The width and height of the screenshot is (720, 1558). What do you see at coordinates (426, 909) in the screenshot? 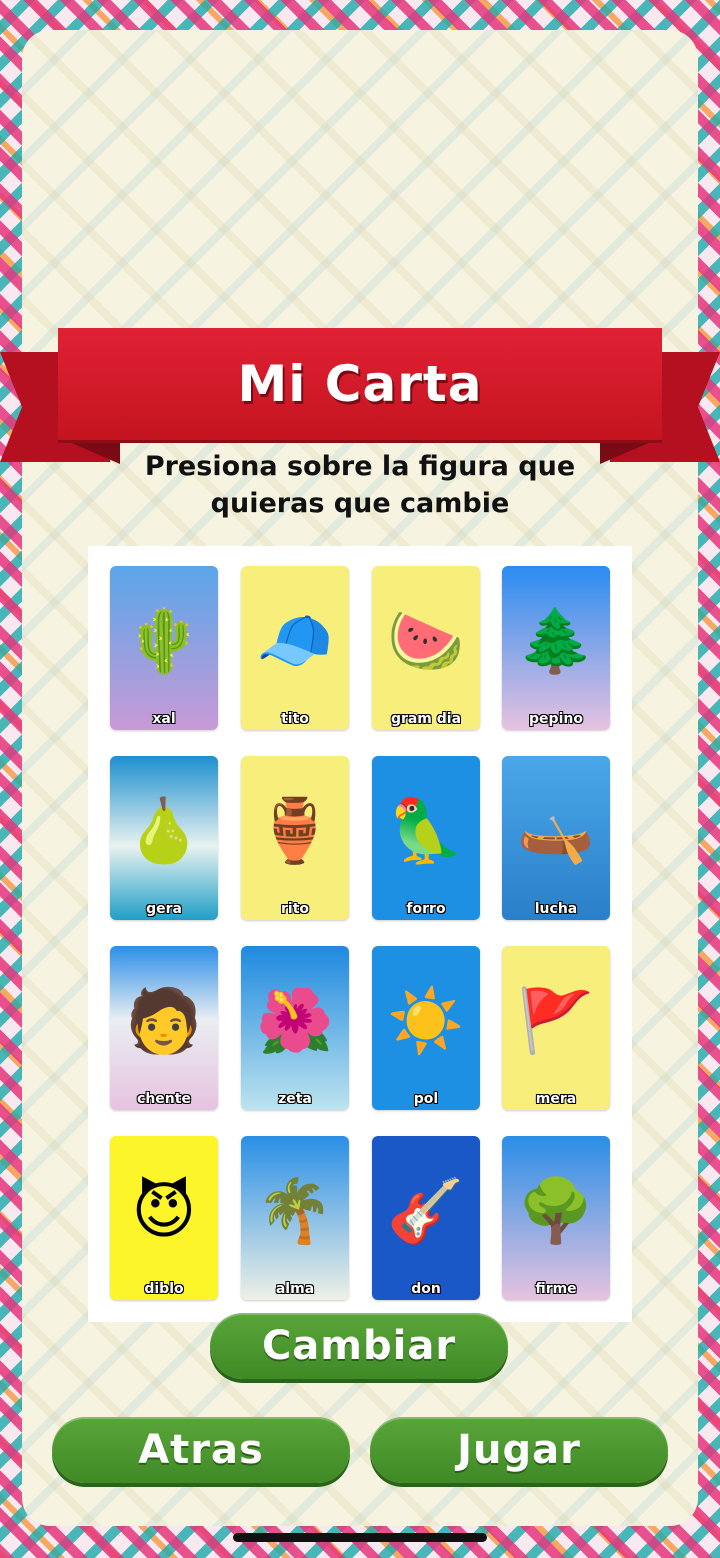
I see `card-label: forro` at bounding box center [426, 909].